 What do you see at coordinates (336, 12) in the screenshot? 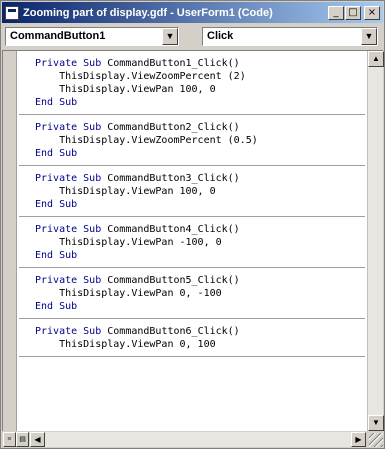
I see `minimize-button: _` at bounding box center [336, 12].